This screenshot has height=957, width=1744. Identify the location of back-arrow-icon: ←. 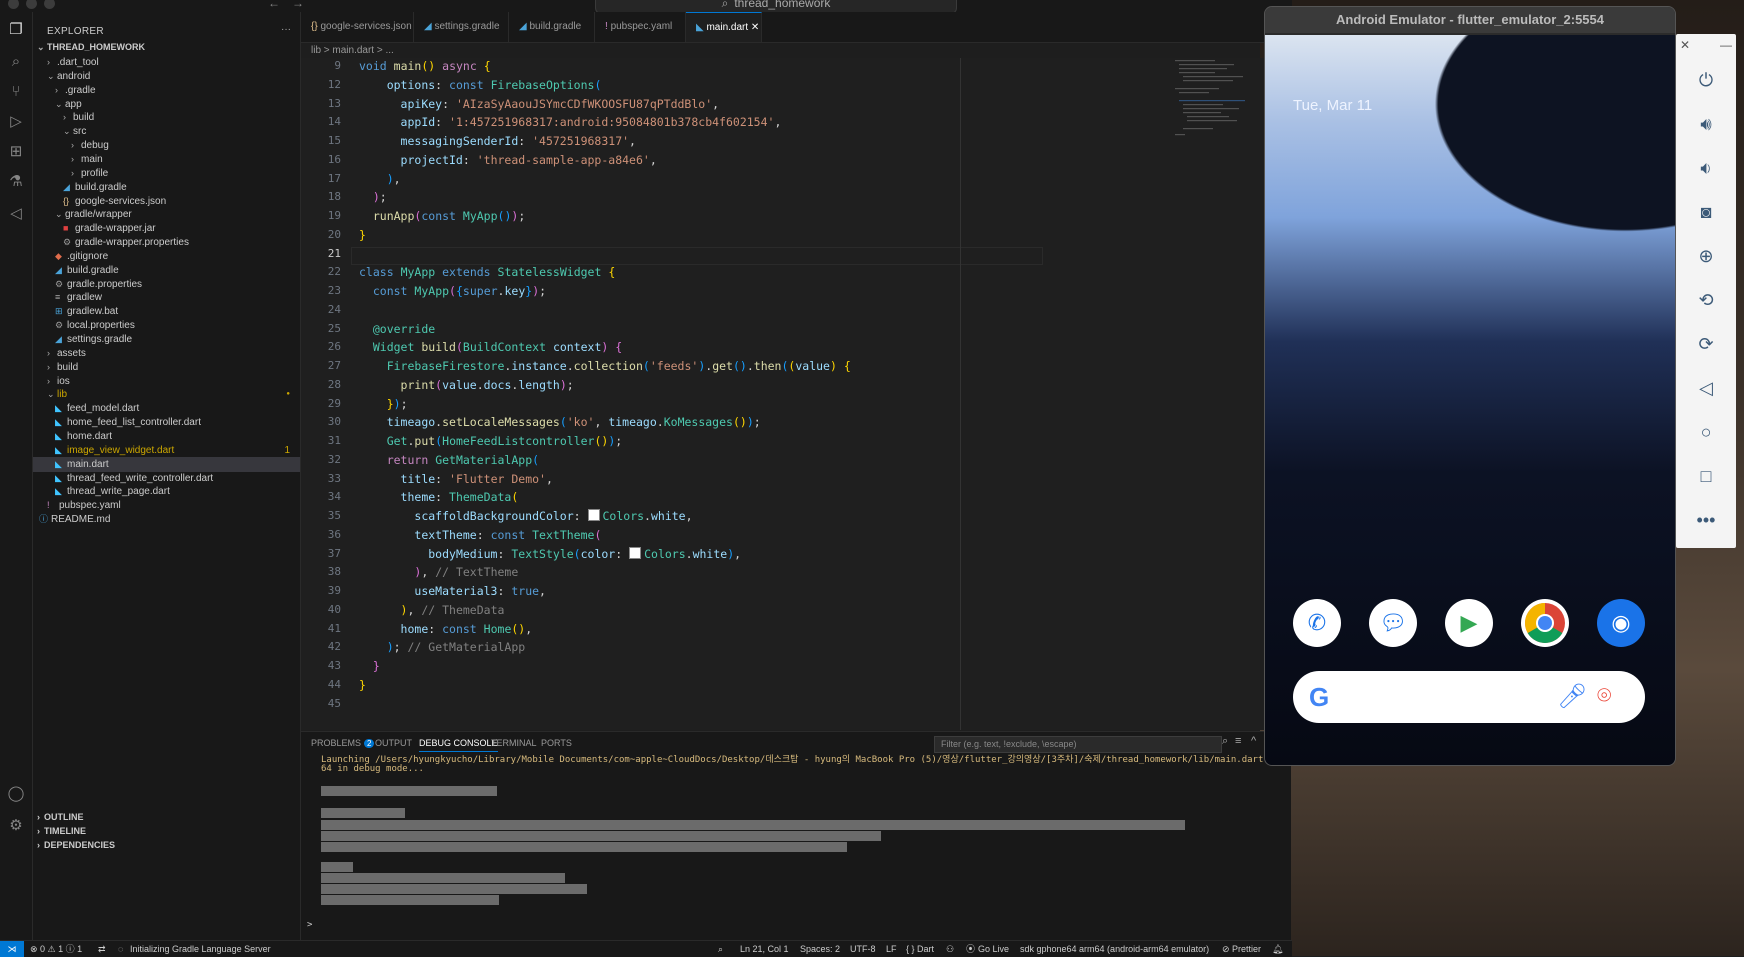
(274, 5).